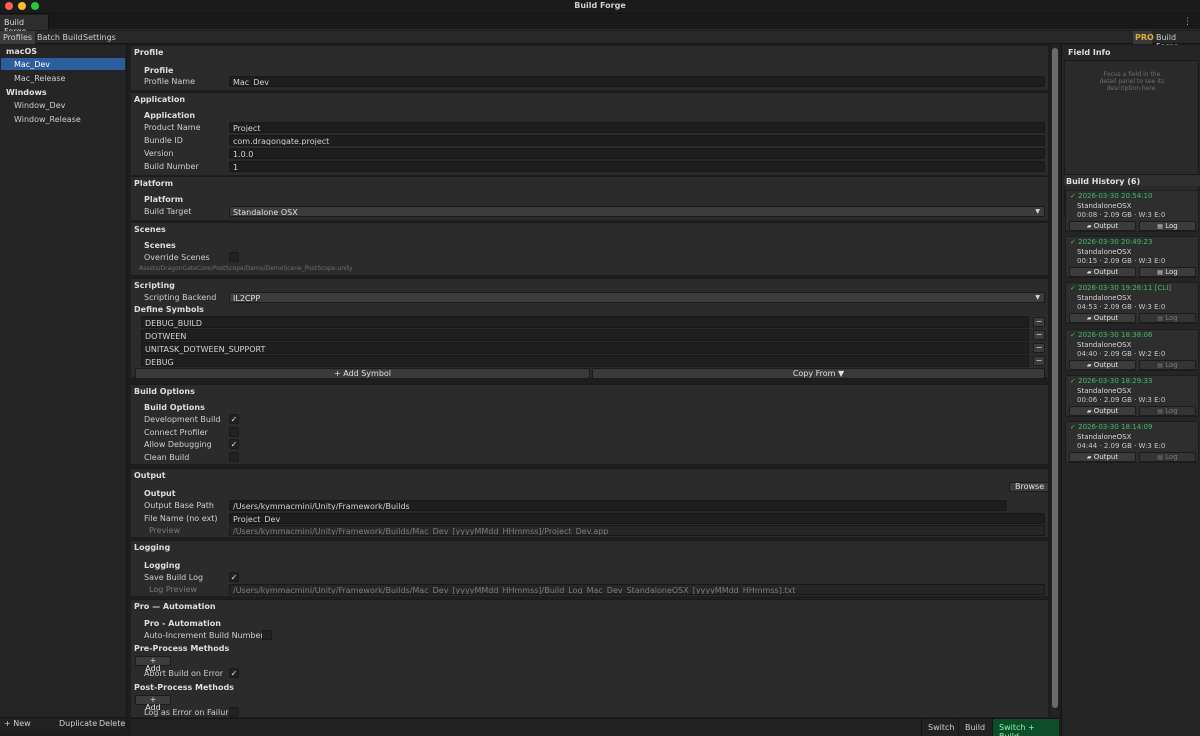 This screenshot has height=736, width=1200. What do you see at coordinates (234, 257) in the screenshot?
I see `override-scenes-checkbox` at bounding box center [234, 257].